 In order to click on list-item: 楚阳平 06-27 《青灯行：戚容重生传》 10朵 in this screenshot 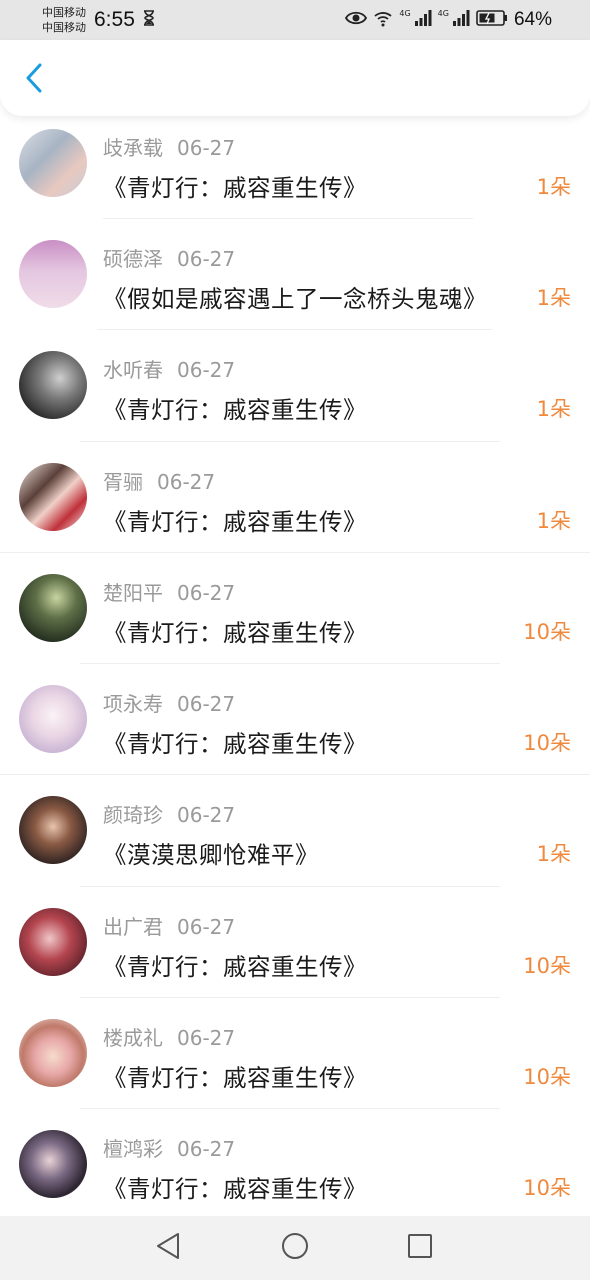, I will do `click(295, 609)`.